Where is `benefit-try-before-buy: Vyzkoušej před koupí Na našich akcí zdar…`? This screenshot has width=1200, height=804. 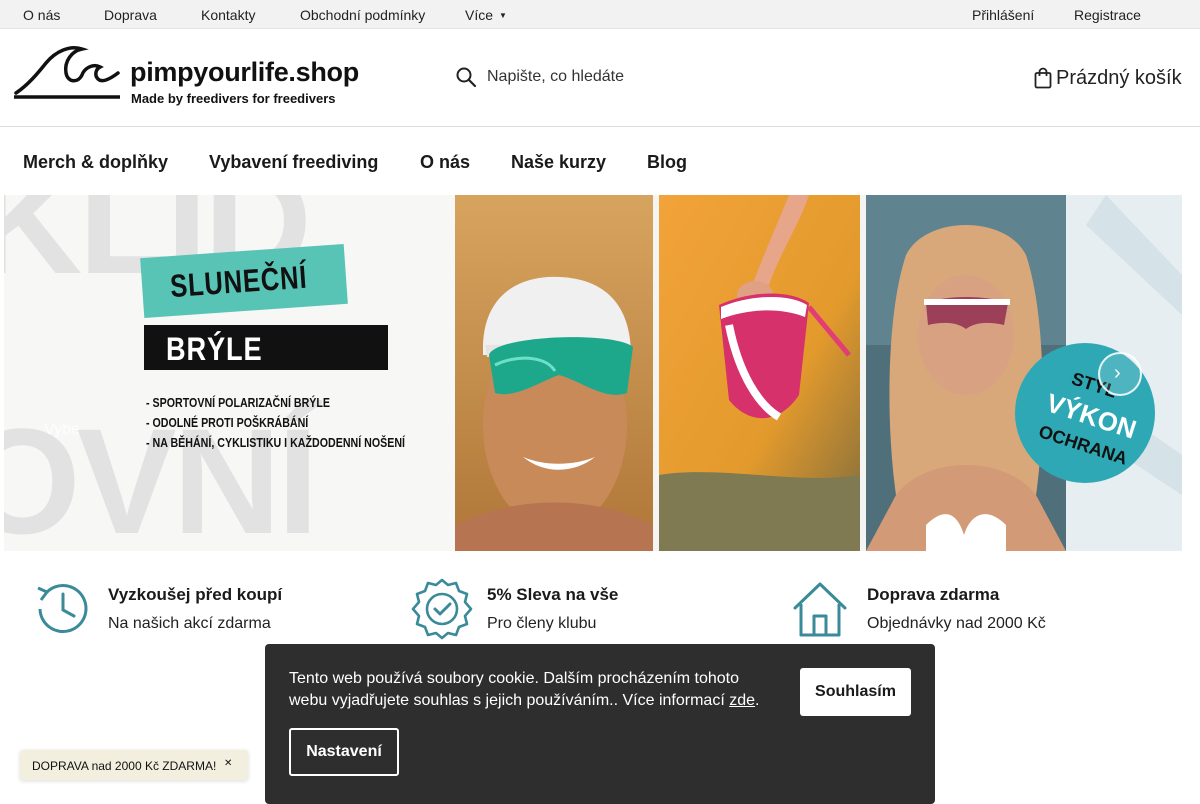
benefit-try-before-buy: Vyzkoušej před koupí Na našich akcí zdar… is located at coordinates (202, 610).